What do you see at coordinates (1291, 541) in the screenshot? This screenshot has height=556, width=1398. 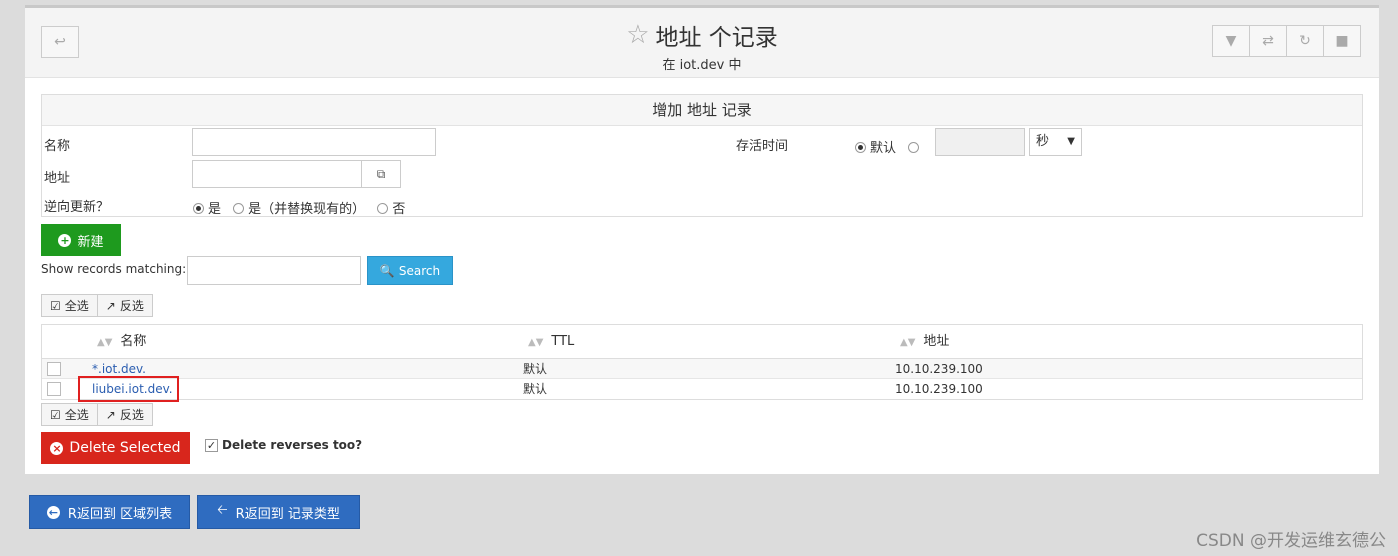 I see `watermark: CSDN @开发运维玄德公` at bounding box center [1291, 541].